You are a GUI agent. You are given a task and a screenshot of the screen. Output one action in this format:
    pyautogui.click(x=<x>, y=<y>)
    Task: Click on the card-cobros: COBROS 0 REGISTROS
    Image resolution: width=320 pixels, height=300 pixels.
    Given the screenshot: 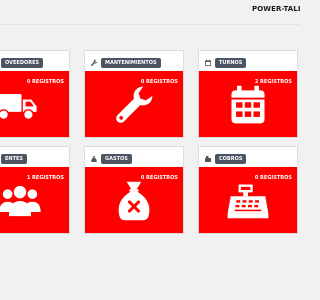 What is the action you would take?
    pyautogui.click(x=248, y=190)
    